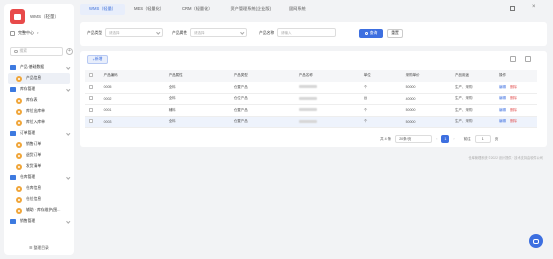 This screenshot has width=553, height=259. I want to click on table-cell: 生产、采购, so click(472, 99).